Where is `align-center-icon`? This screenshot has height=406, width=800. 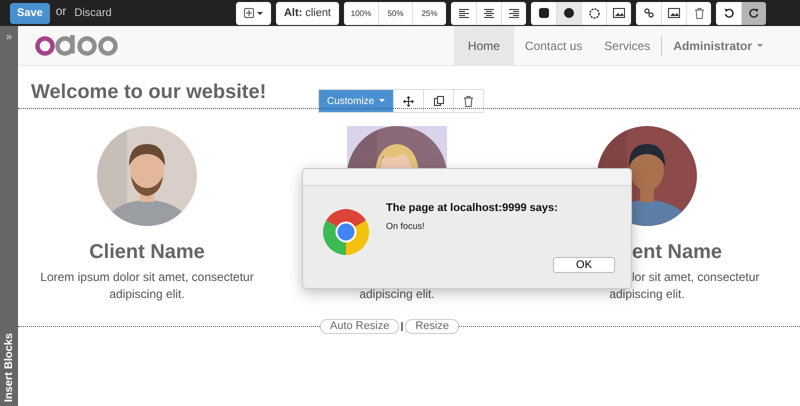
align-center-icon is located at coordinates (489, 13).